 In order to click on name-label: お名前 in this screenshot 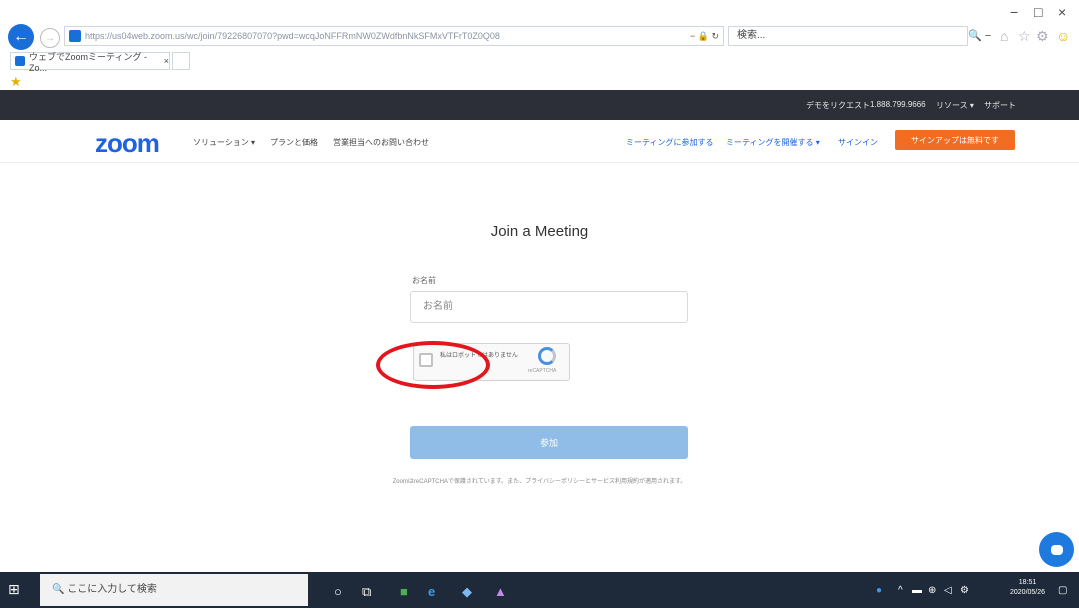, I will do `click(424, 280)`.